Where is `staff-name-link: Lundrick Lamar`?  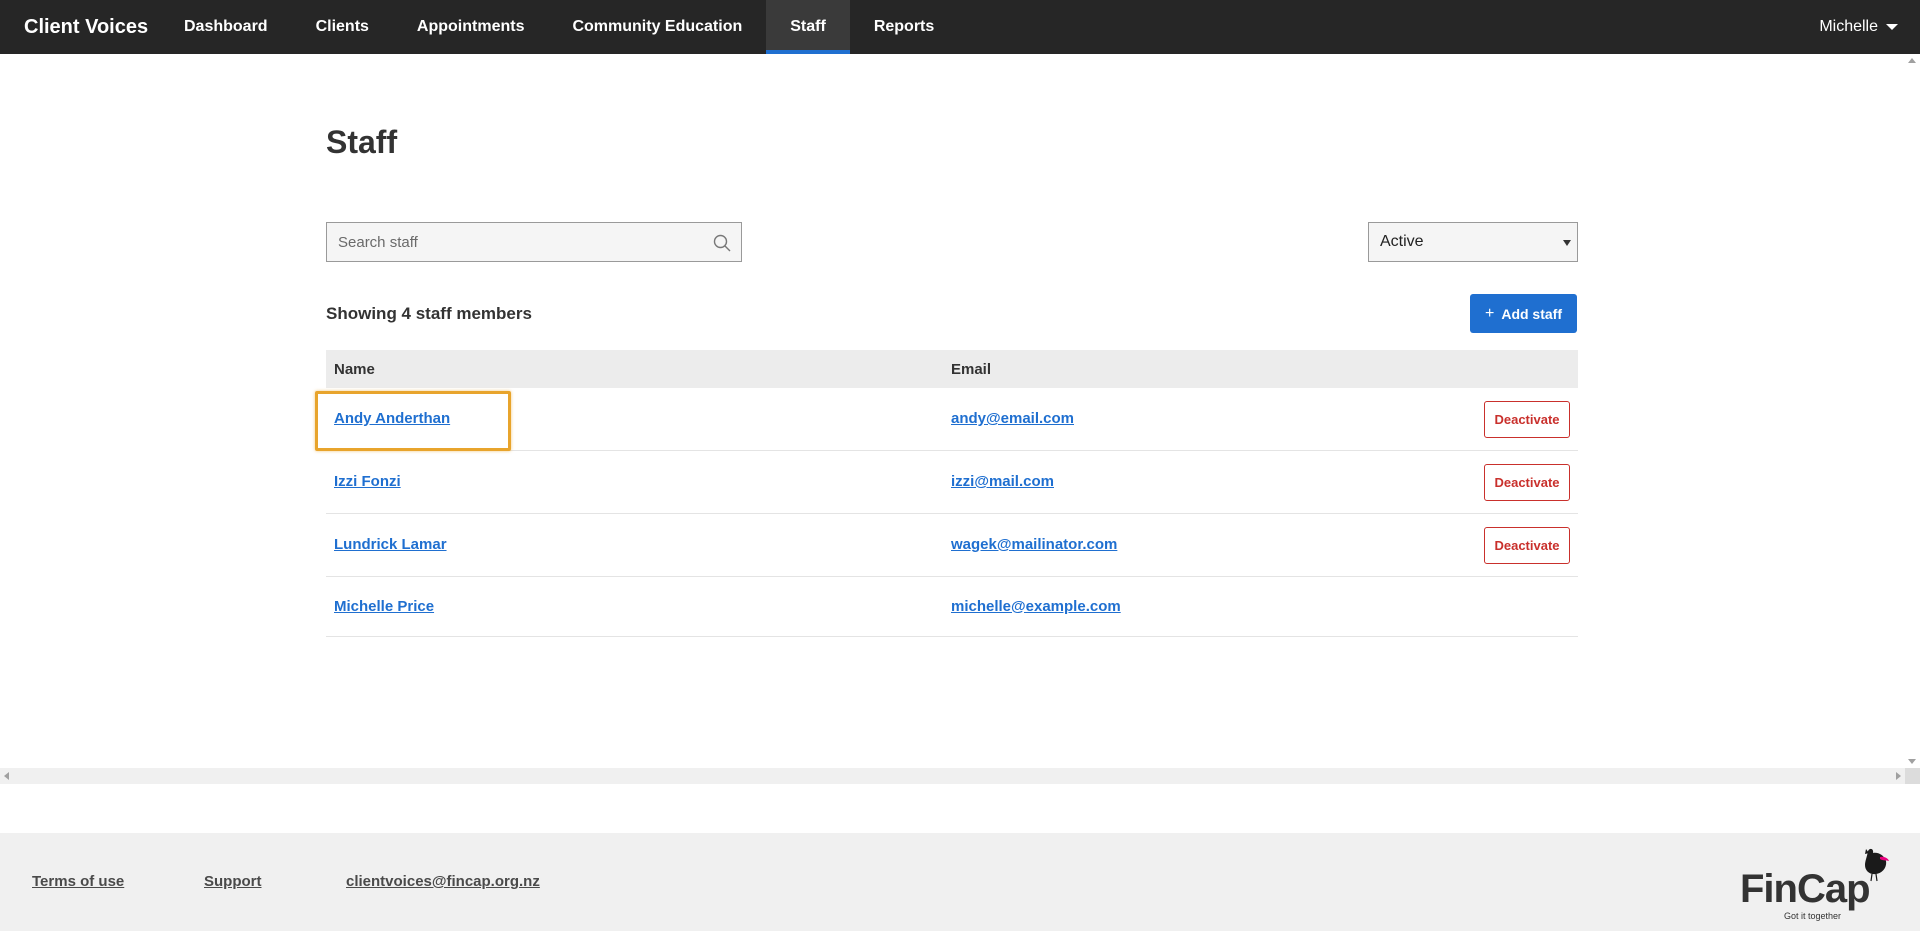
staff-name-link: Lundrick Lamar is located at coordinates (390, 544).